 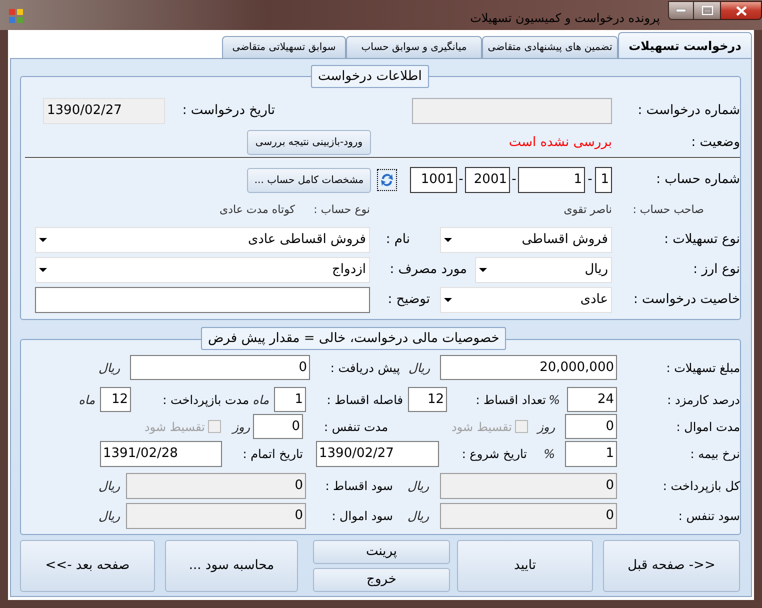 I want to click on action-button: خروج, so click(x=381, y=580).